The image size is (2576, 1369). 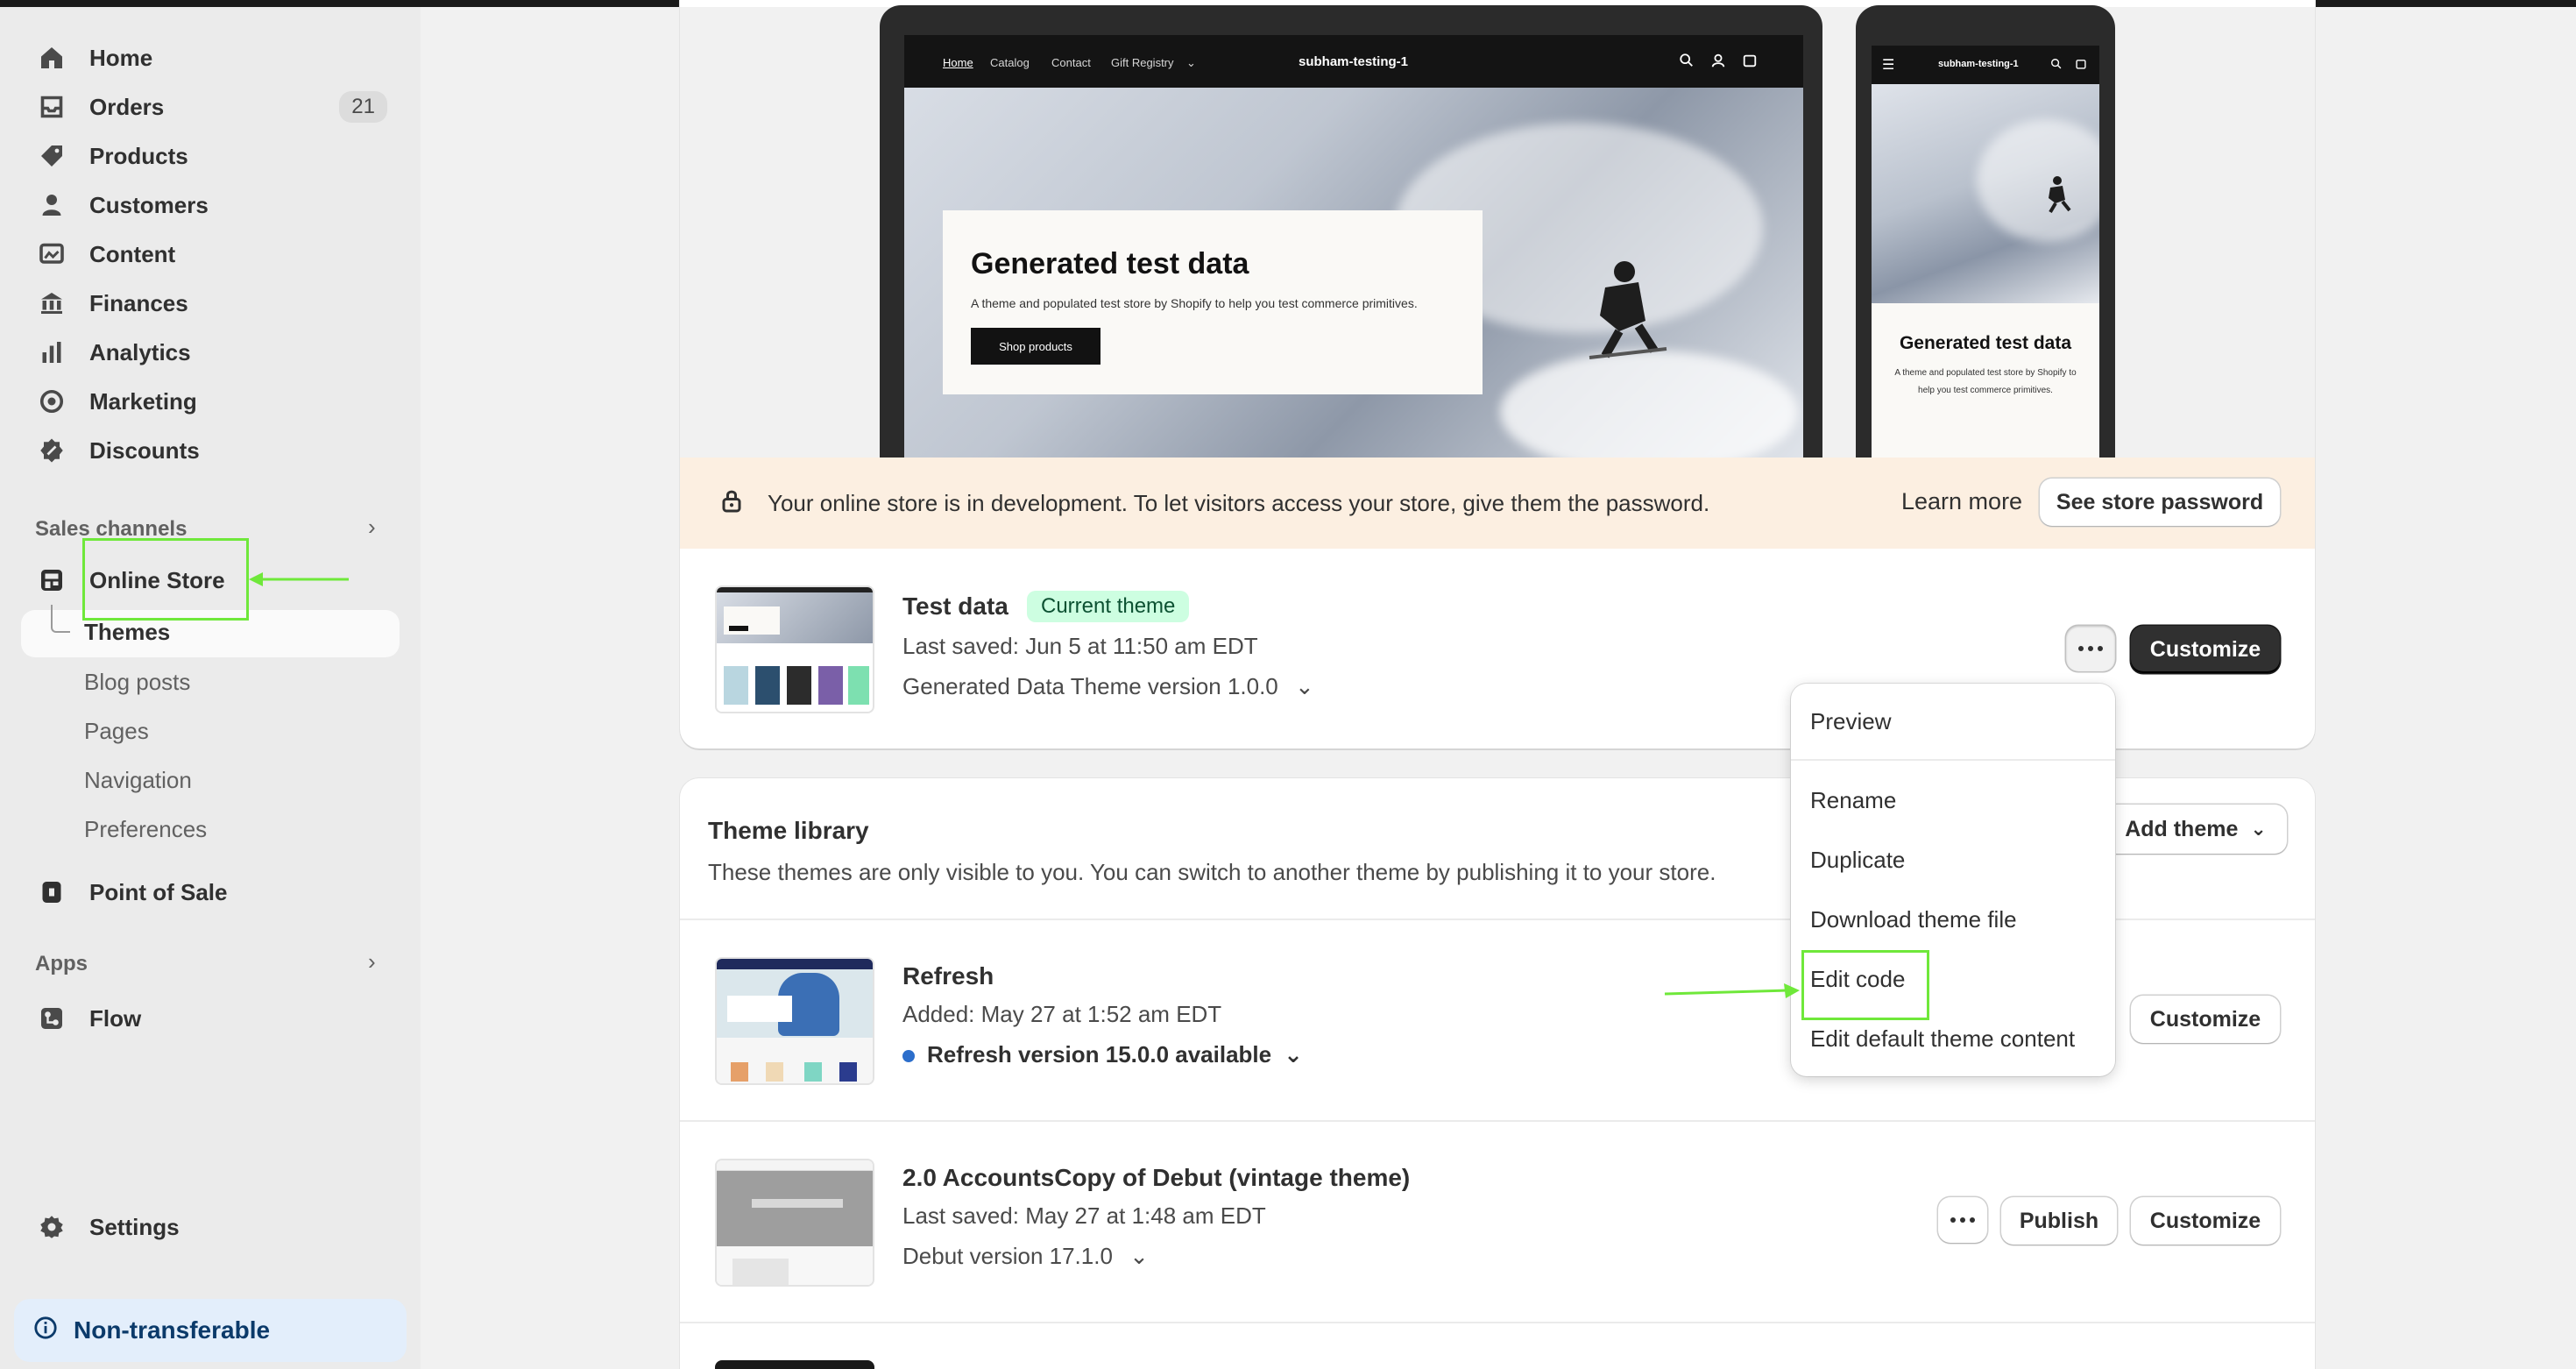 What do you see at coordinates (210, 254) in the screenshot?
I see `nav-content: Content` at bounding box center [210, 254].